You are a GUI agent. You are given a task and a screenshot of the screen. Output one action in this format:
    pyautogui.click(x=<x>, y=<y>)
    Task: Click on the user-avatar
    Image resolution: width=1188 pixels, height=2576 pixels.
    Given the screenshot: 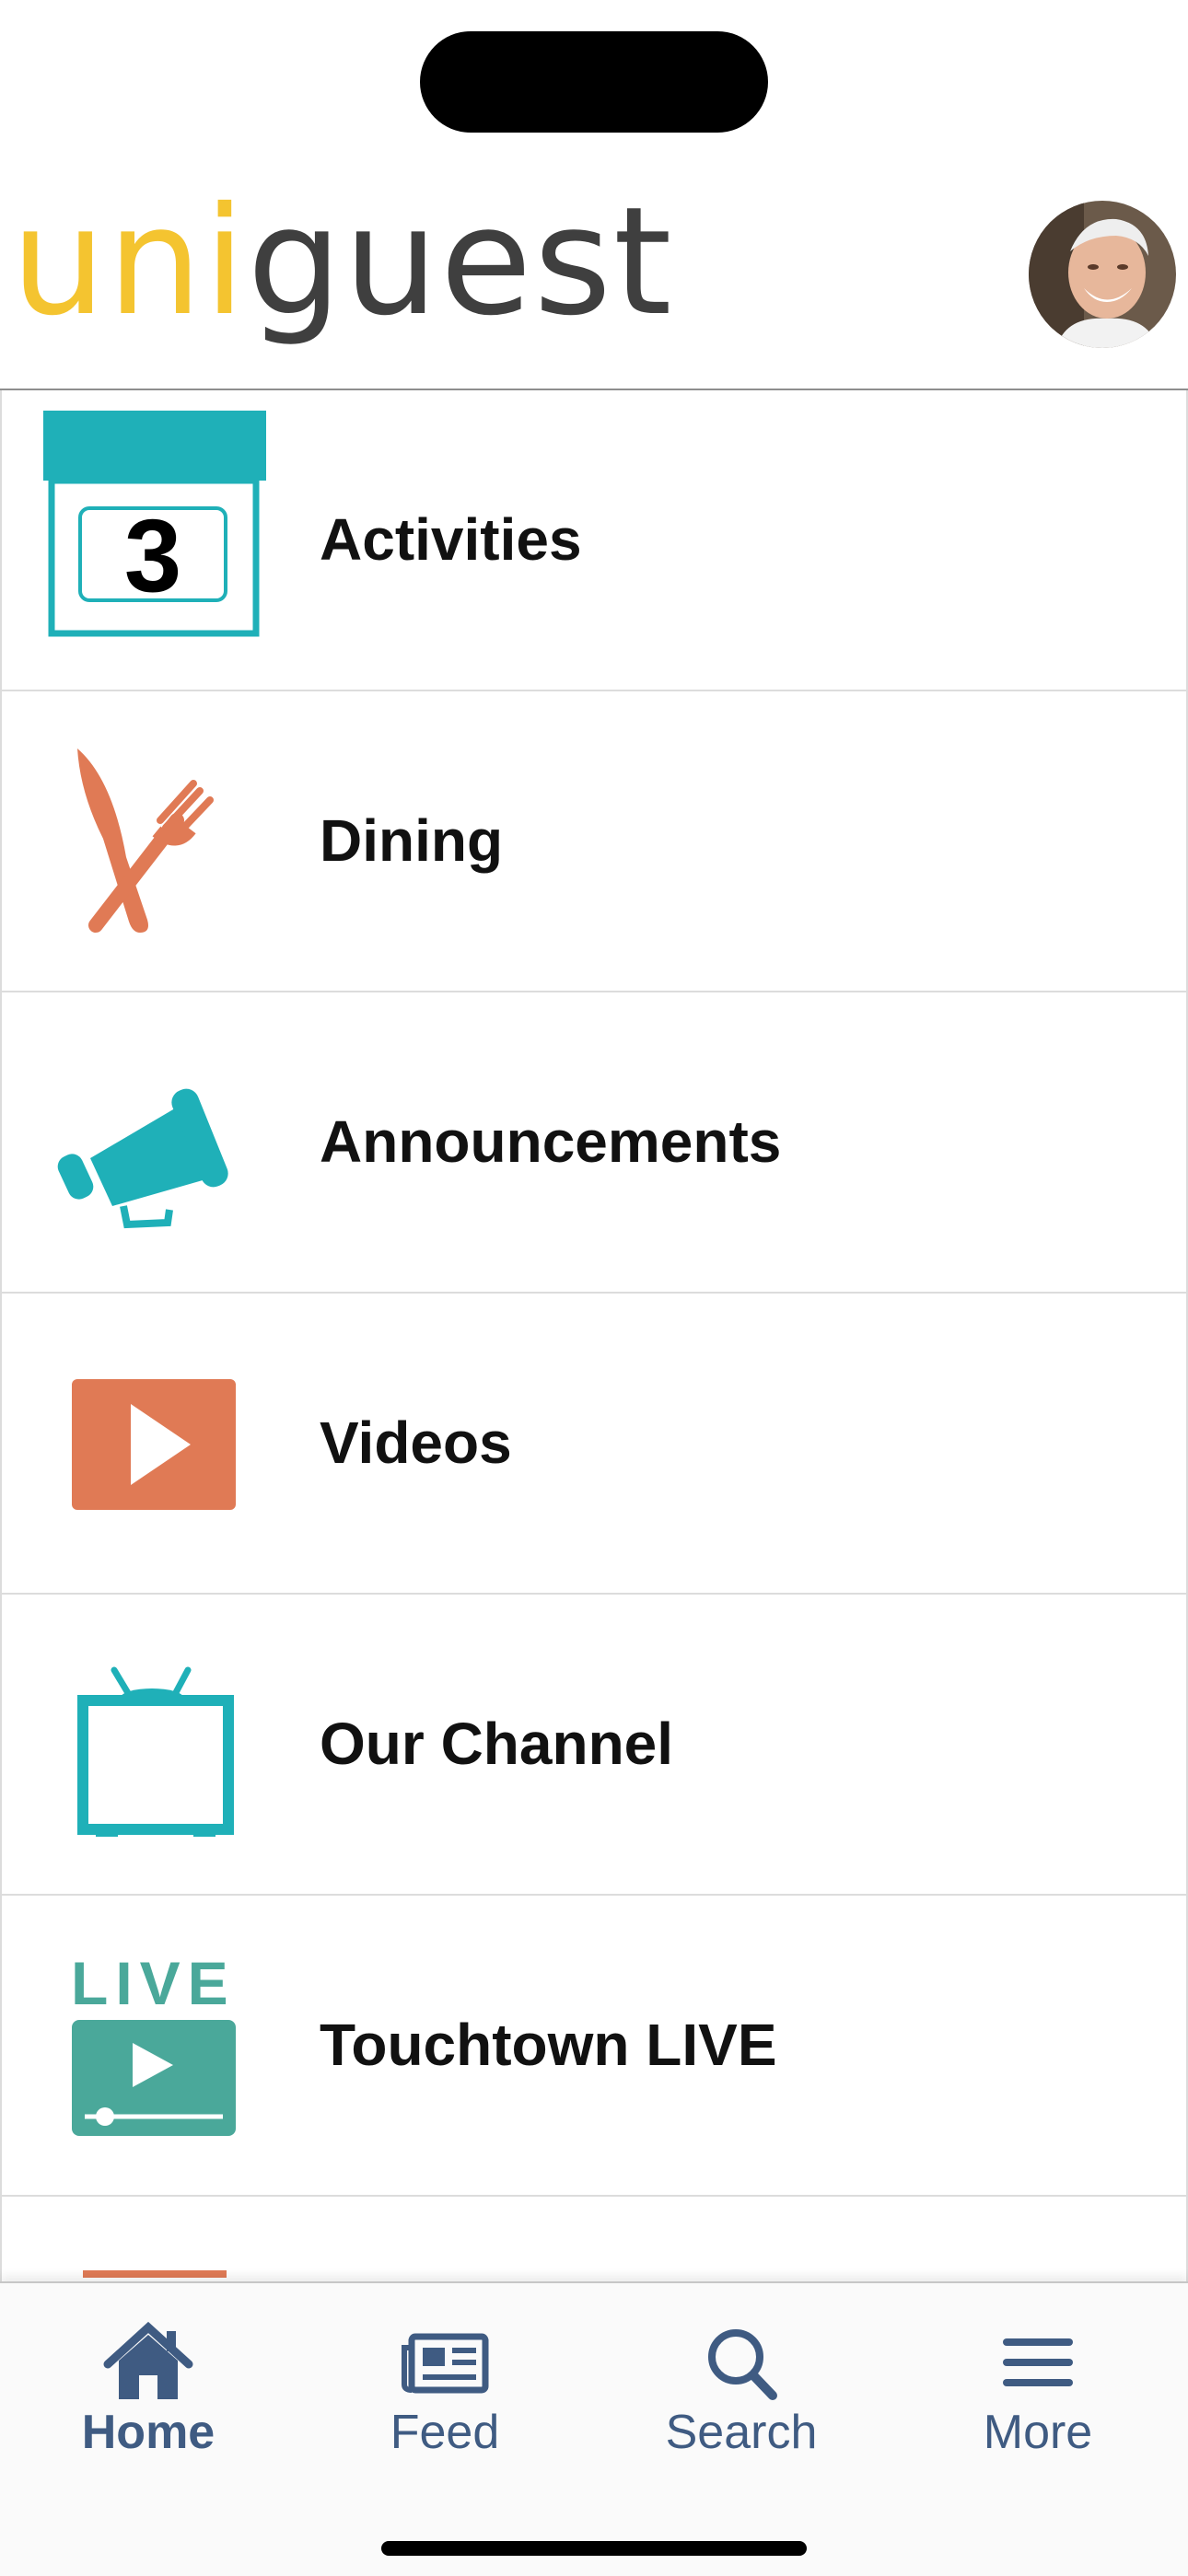 What is the action you would take?
    pyautogui.click(x=1102, y=274)
    